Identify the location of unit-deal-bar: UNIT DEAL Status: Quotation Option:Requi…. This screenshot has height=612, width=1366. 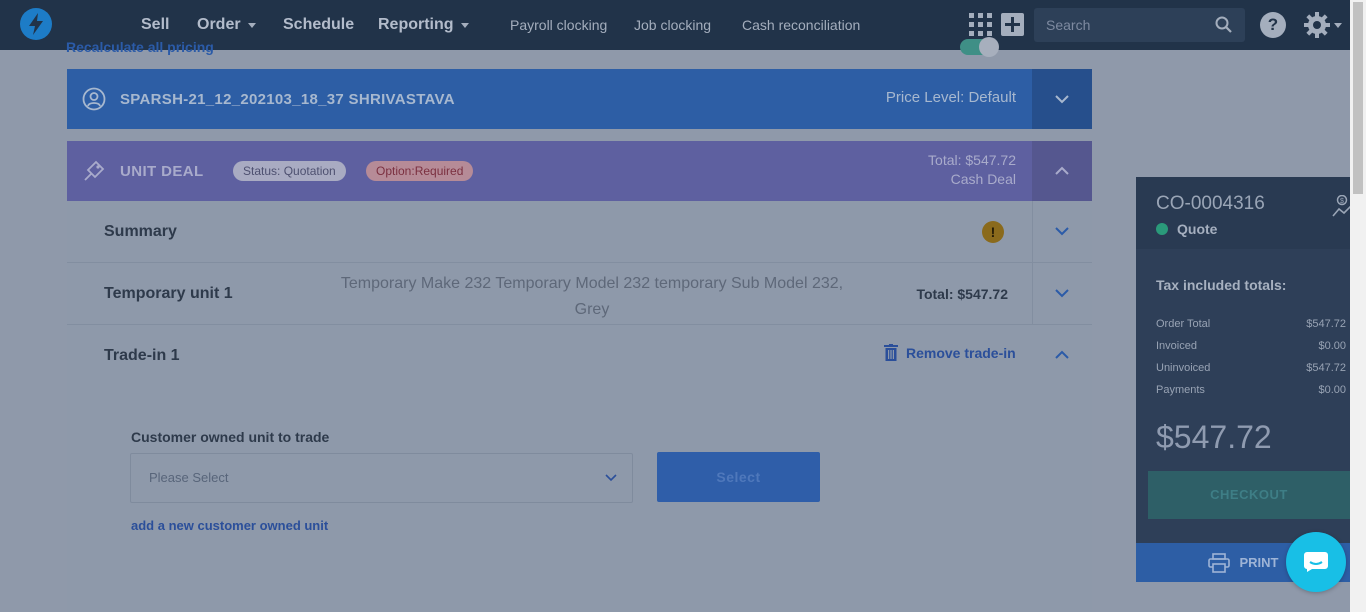
(549, 171).